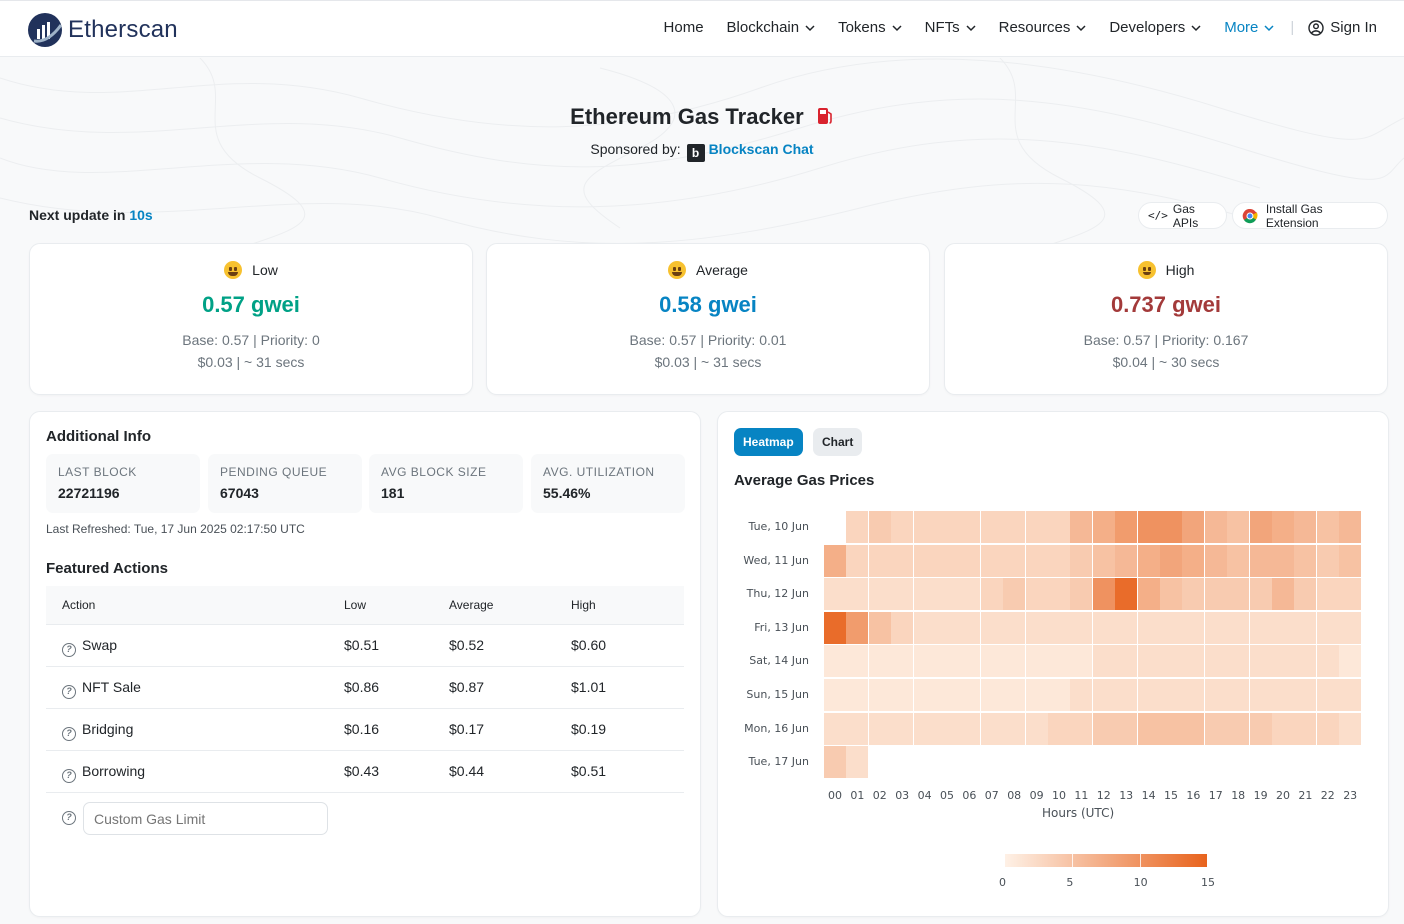 This screenshot has width=1404, height=924. What do you see at coordinates (1310, 216) in the screenshot?
I see `install-extension-button: Install Gas Extension` at bounding box center [1310, 216].